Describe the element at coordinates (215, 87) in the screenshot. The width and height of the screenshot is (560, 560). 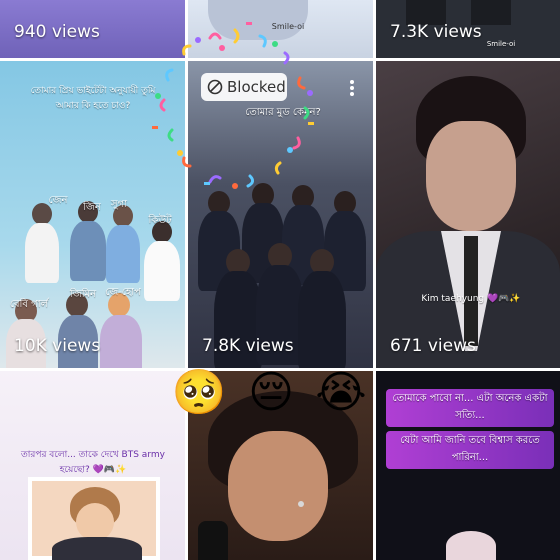
I see `blocked-icon` at that location.